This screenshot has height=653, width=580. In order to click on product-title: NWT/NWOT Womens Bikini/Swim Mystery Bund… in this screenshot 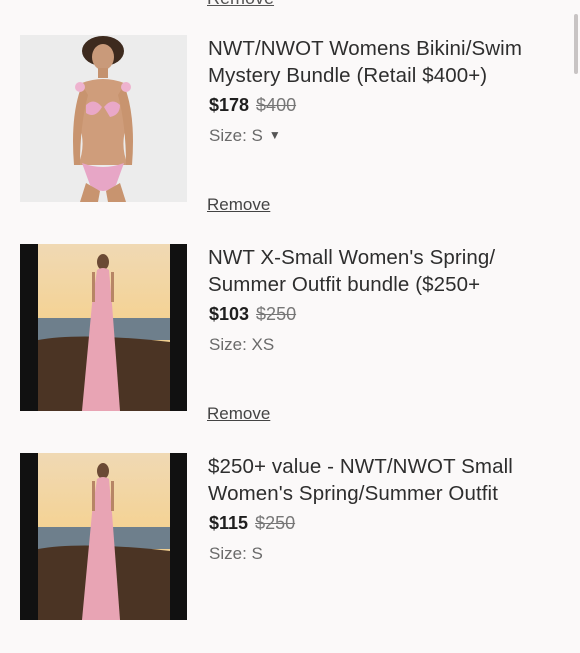, I will do `click(385, 62)`.